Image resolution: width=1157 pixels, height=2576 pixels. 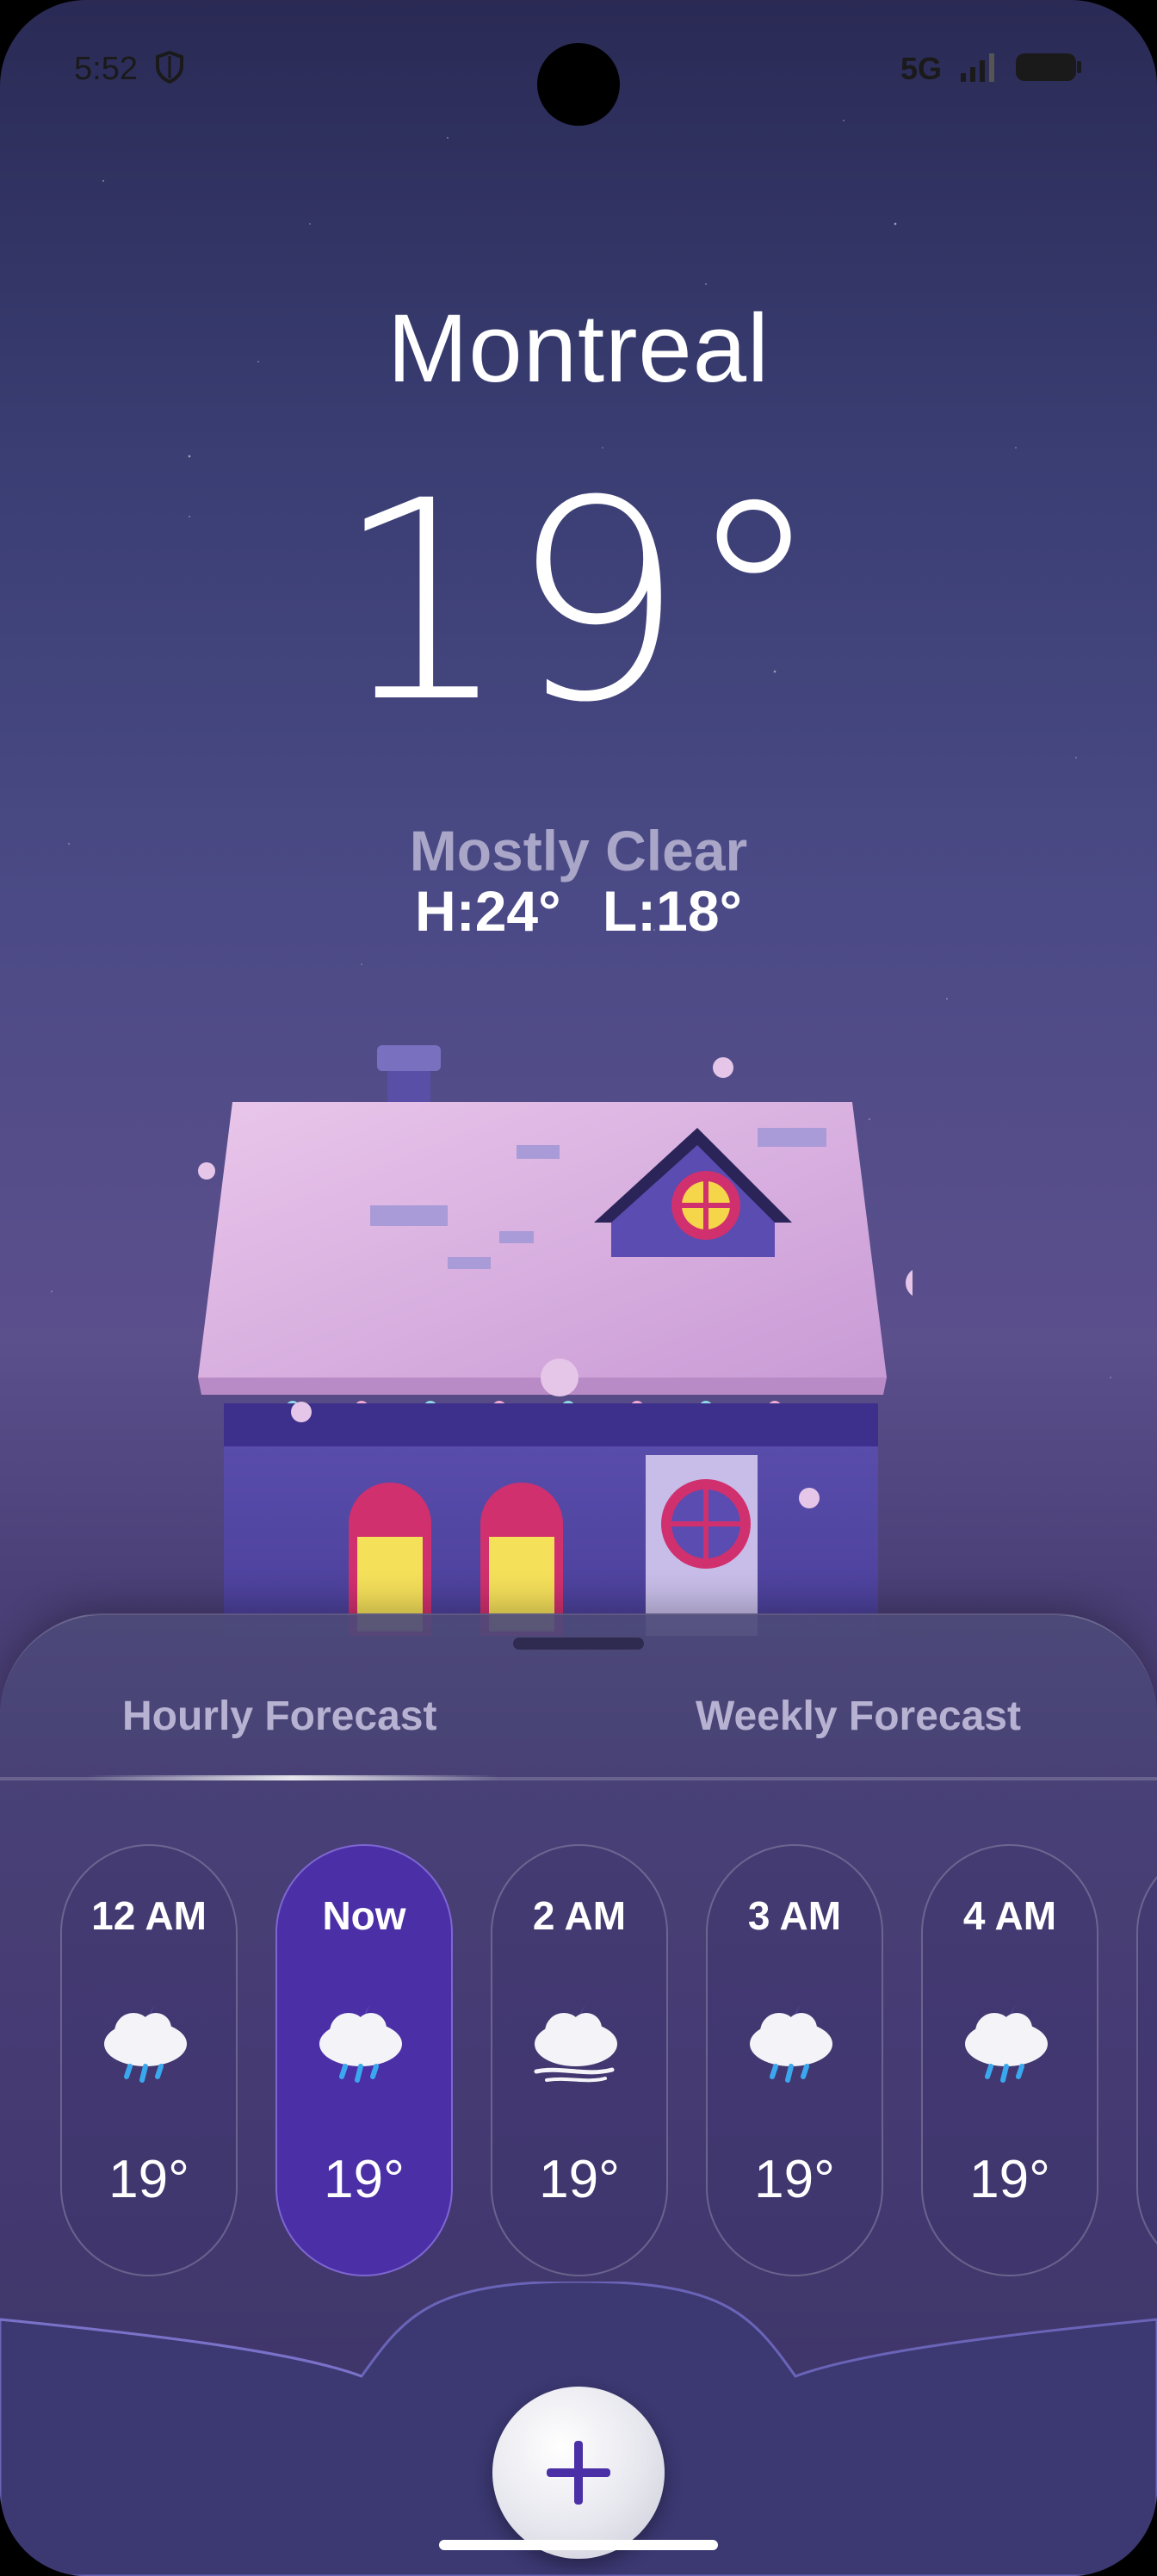 What do you see at coordinates (292, 1777) in the screenshot?
I see `active-tab-indicator` at bounding box center [292, 1777].